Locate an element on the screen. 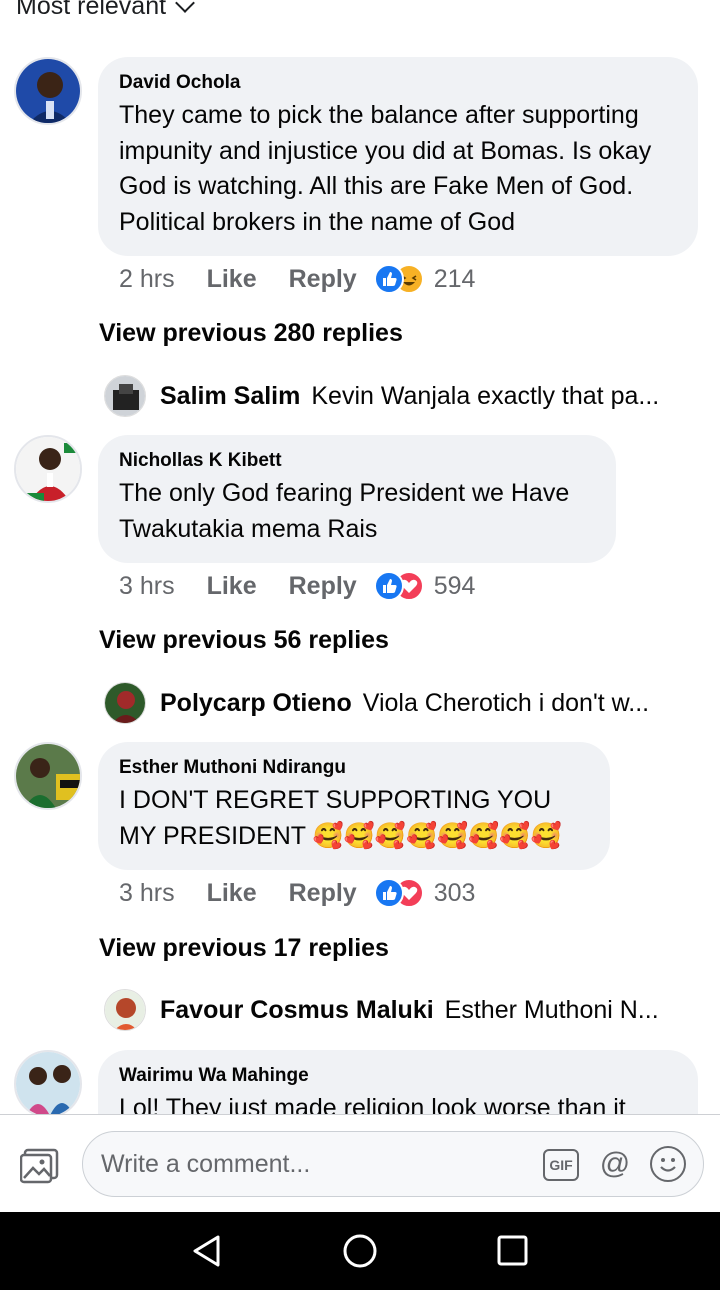 The image size is (720, 1290). reaction-count: 303 is located at coordinates (454, 892).